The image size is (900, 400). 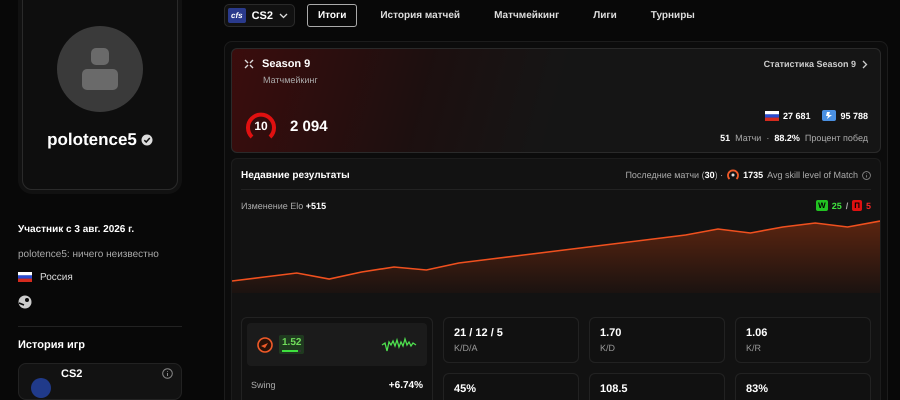 I want to click on avg-skill-label: Avg skill level of Match, so click(x=812, y=175).